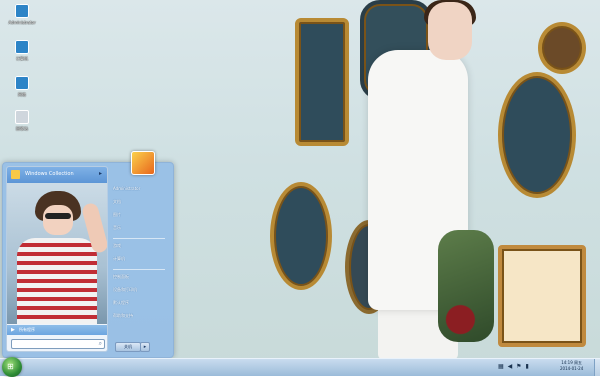 The height and width of the screenshot is (377, 600). What do you see at coordinates (49, 174) in the screenshot?
I see `start-menu-user-name: Windows Collection` at bounding box center [49, 174].